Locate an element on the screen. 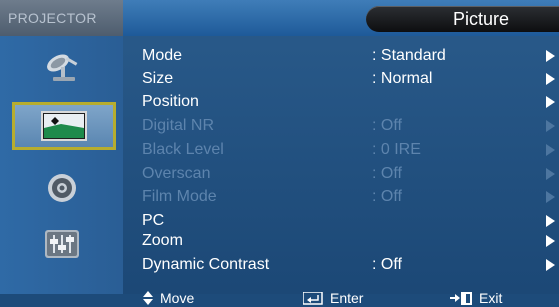 The height and width of the screenshot is (307, 559). sidebar-item-setup is located at coordinates (62, 188).